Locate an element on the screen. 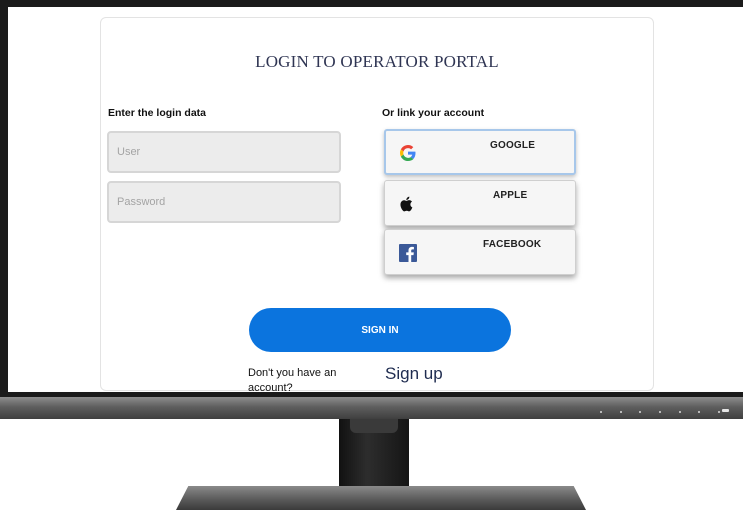 The height and width of the screenshot is (518, 743). password-input is located at coordinates (224, 202).